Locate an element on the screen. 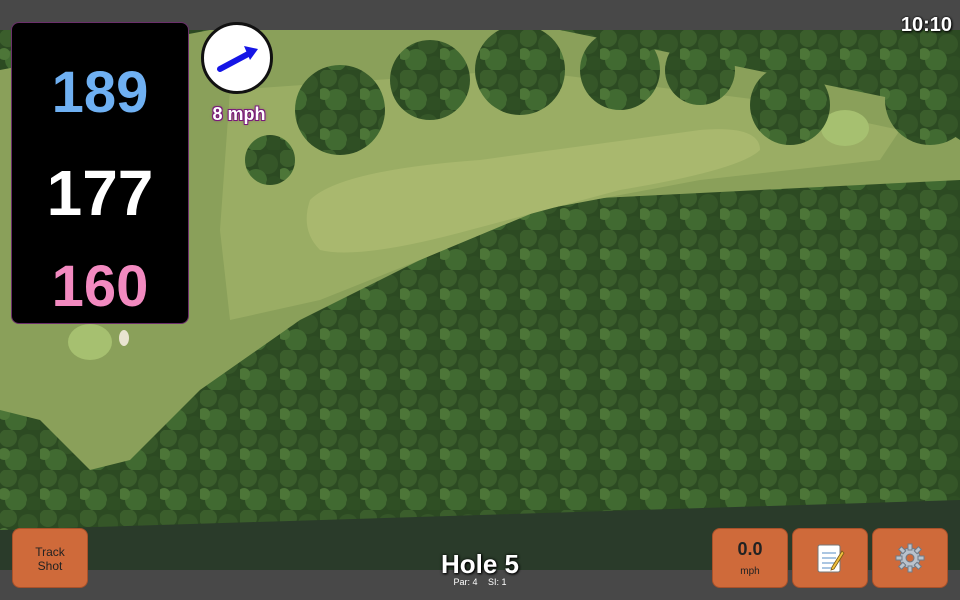 The height and width of the screenshot is (600, 960). arrow-right-icon is located at coordinates (237, 59).